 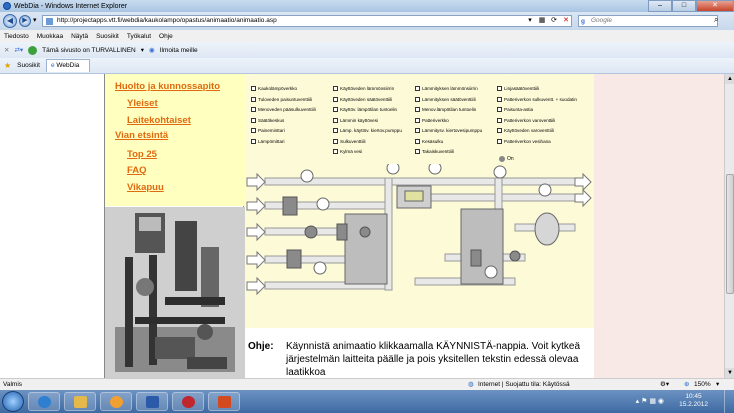 What do you see at coordinates (446, 88) in the screenshot?
I see `component-checkbox: Lämmityksen lämmönsiirrin` at bounding box center [446, 88].